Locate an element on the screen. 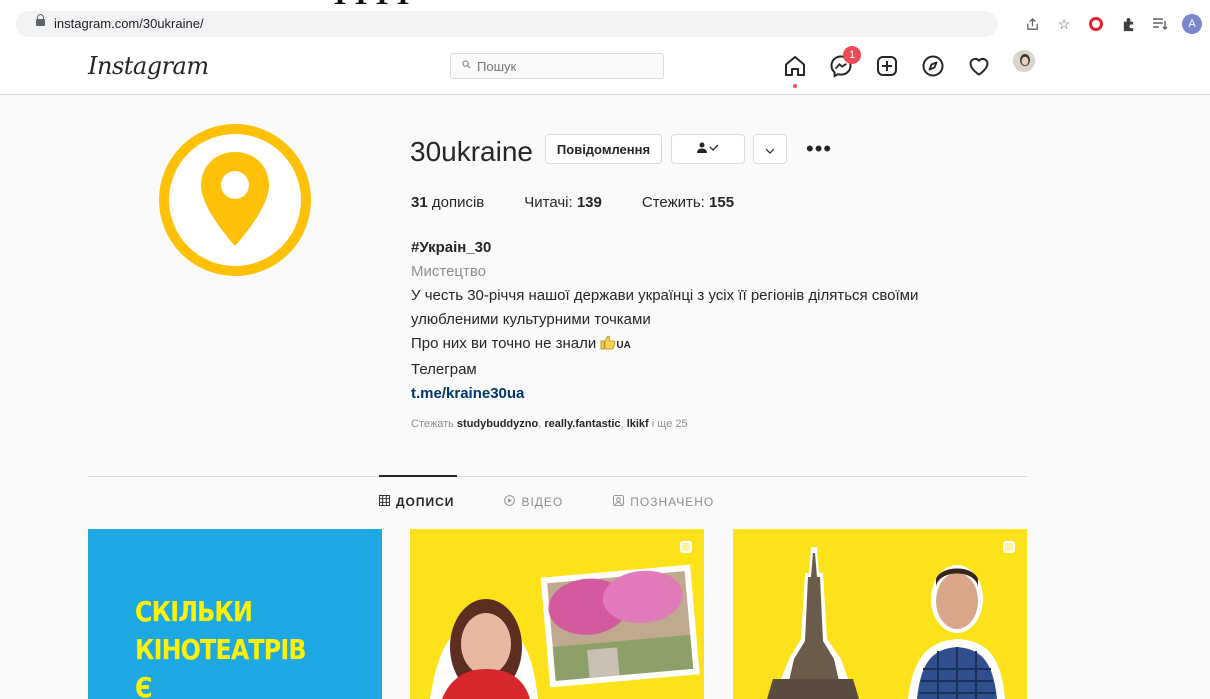  home-icon is located at coordinates (795, 71).